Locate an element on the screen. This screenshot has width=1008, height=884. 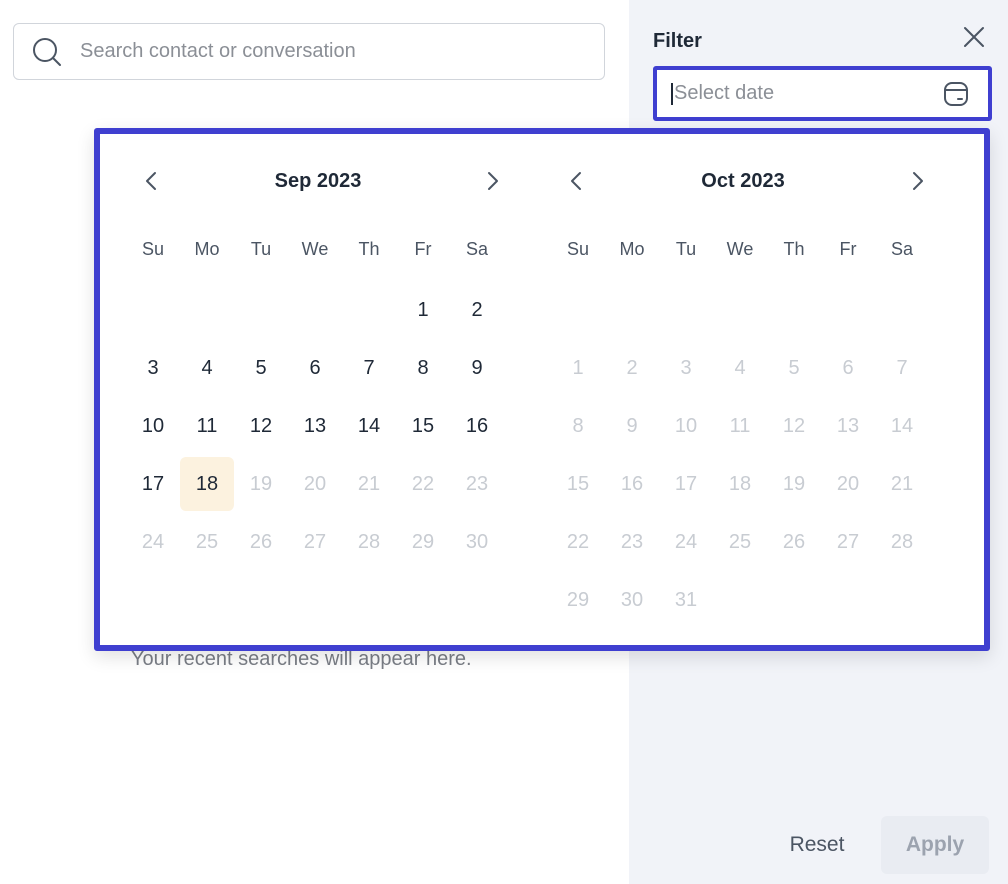
search-box is located at coordinates (309, 51).